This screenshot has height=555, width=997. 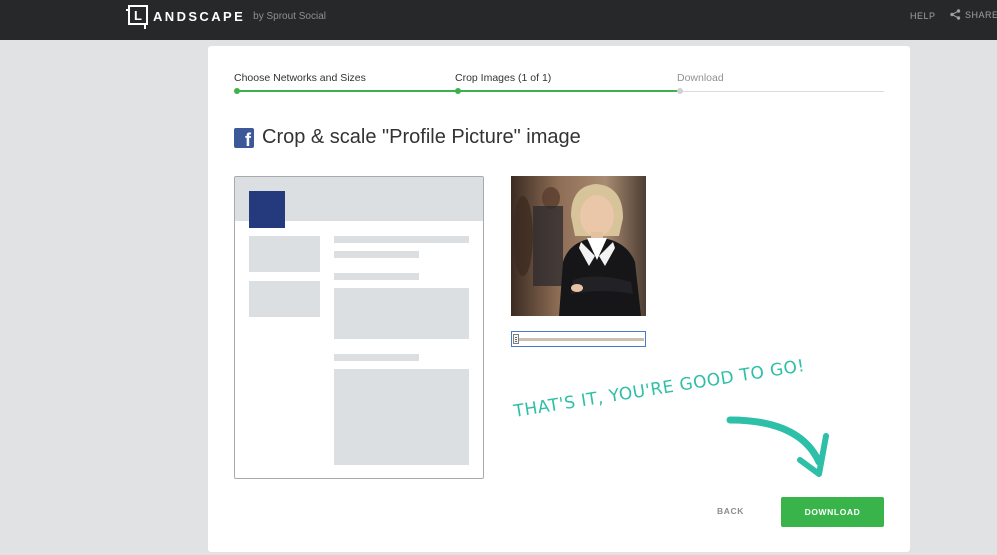 I want to click on crop-frame-logo-icon: L, so click(x=139, y=16).